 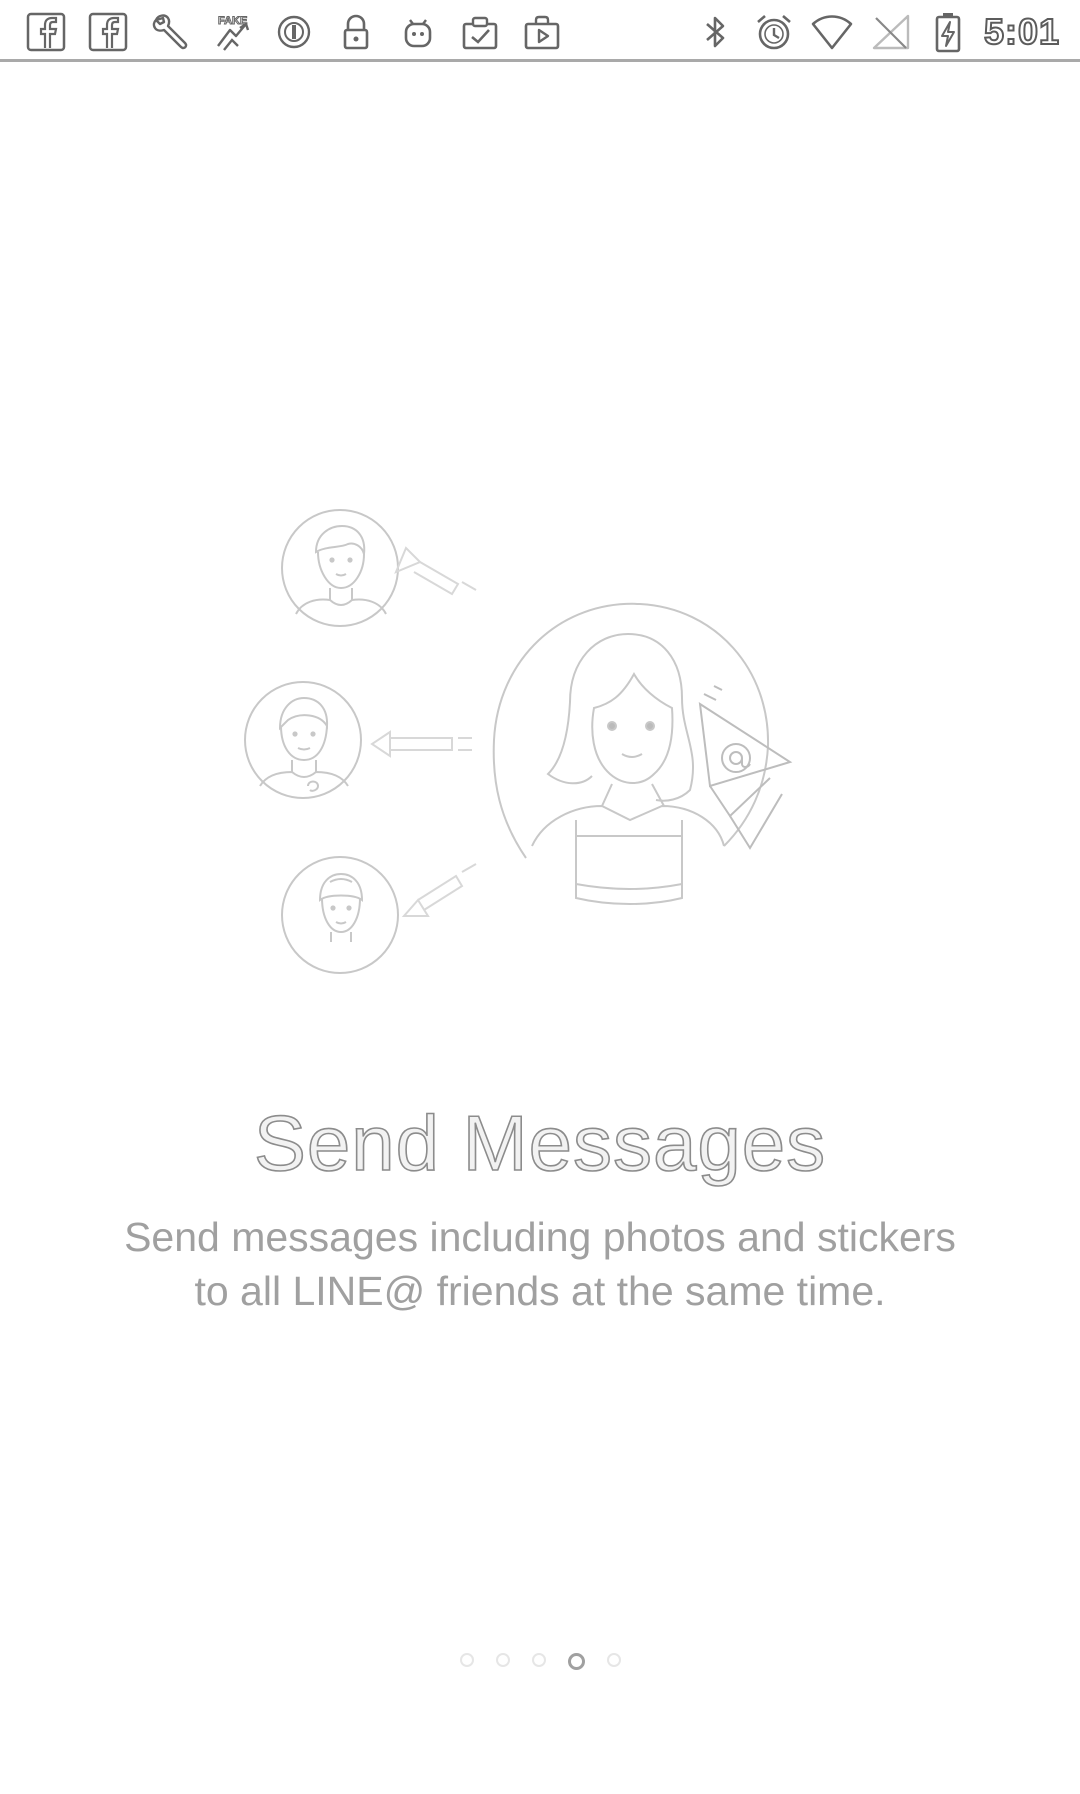 I want to click on battery-charging-icon, so click(x=948, y=32).